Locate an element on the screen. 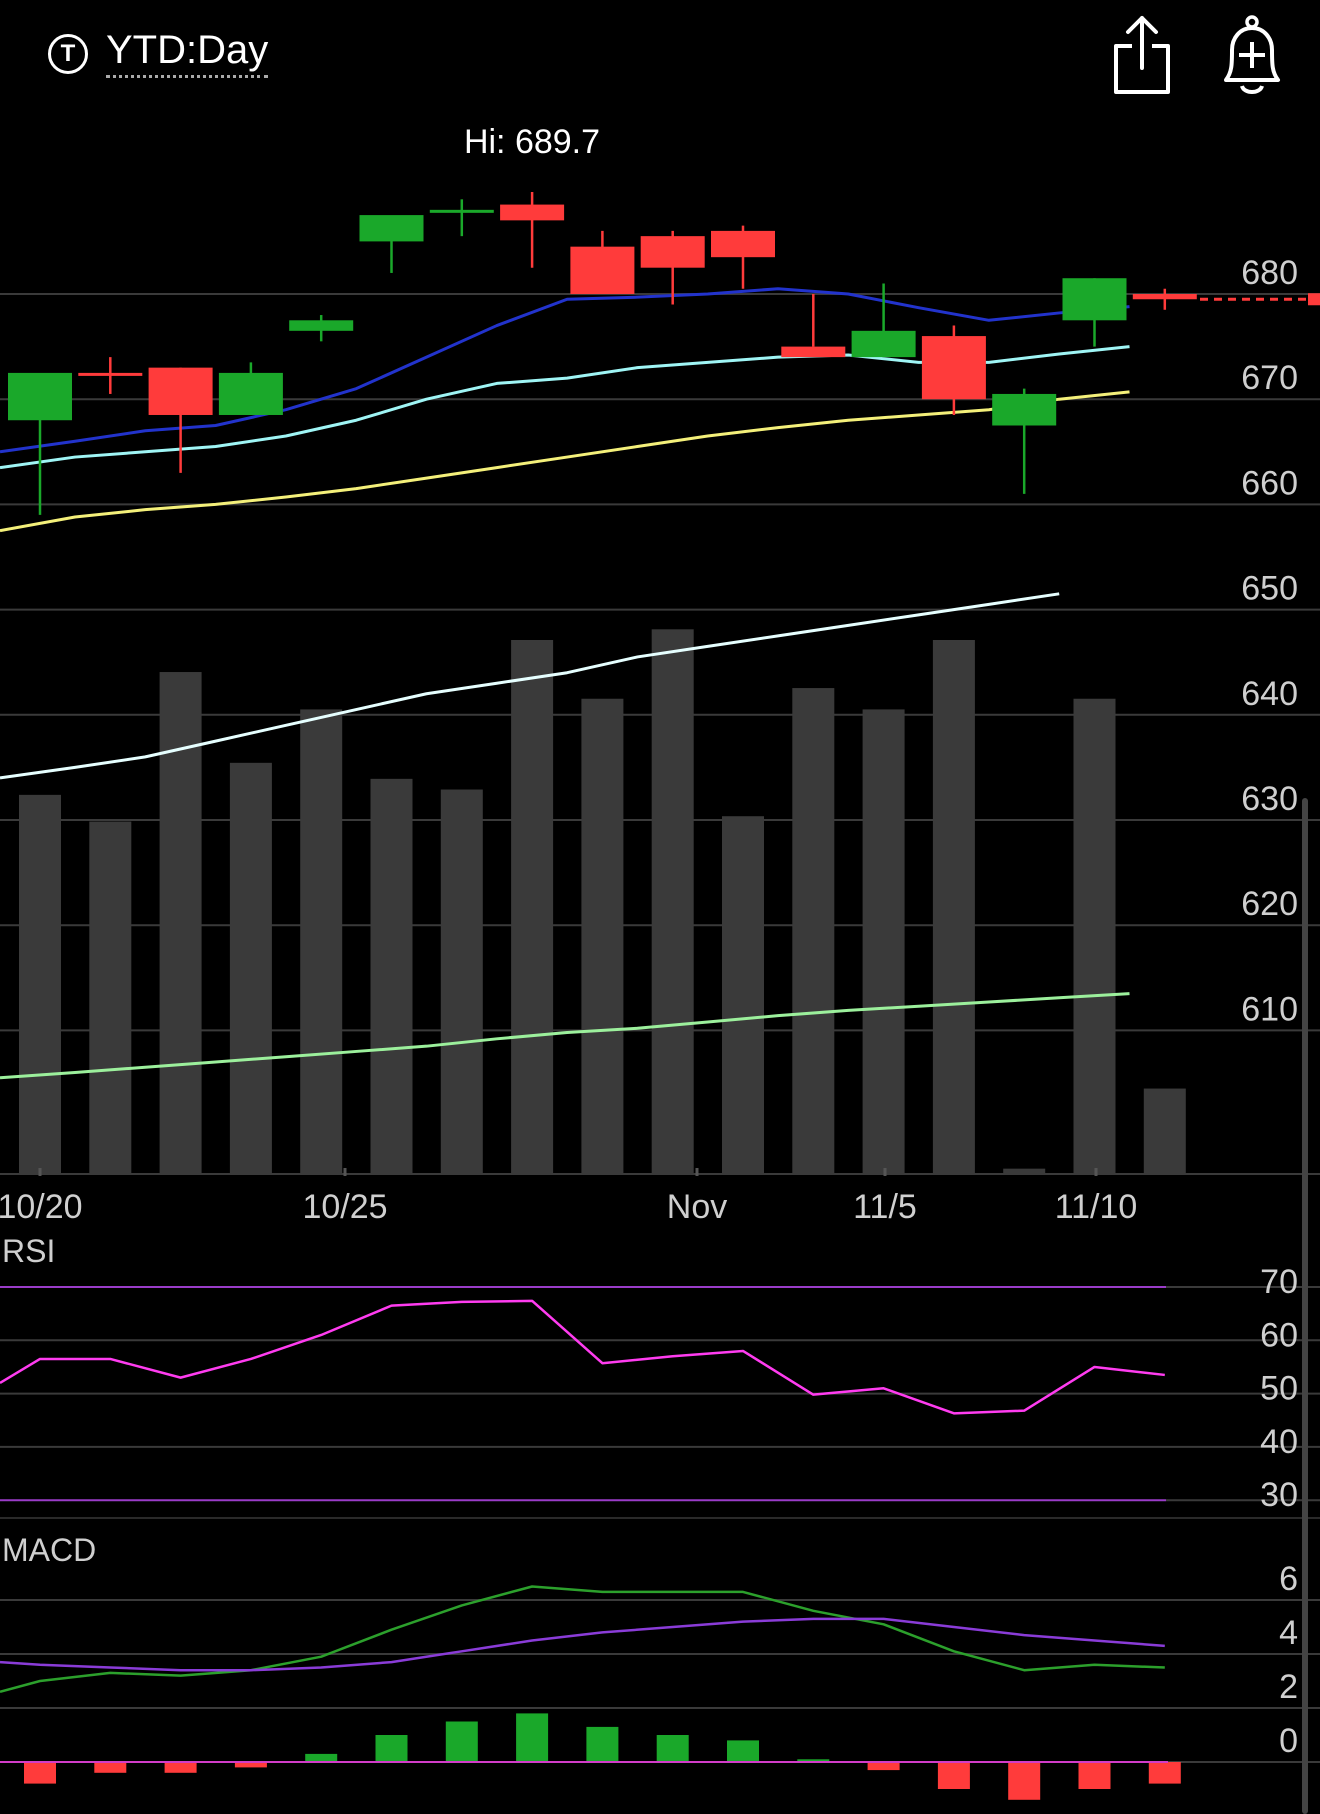  last-price-marker is located at coordinates (1314, 299).